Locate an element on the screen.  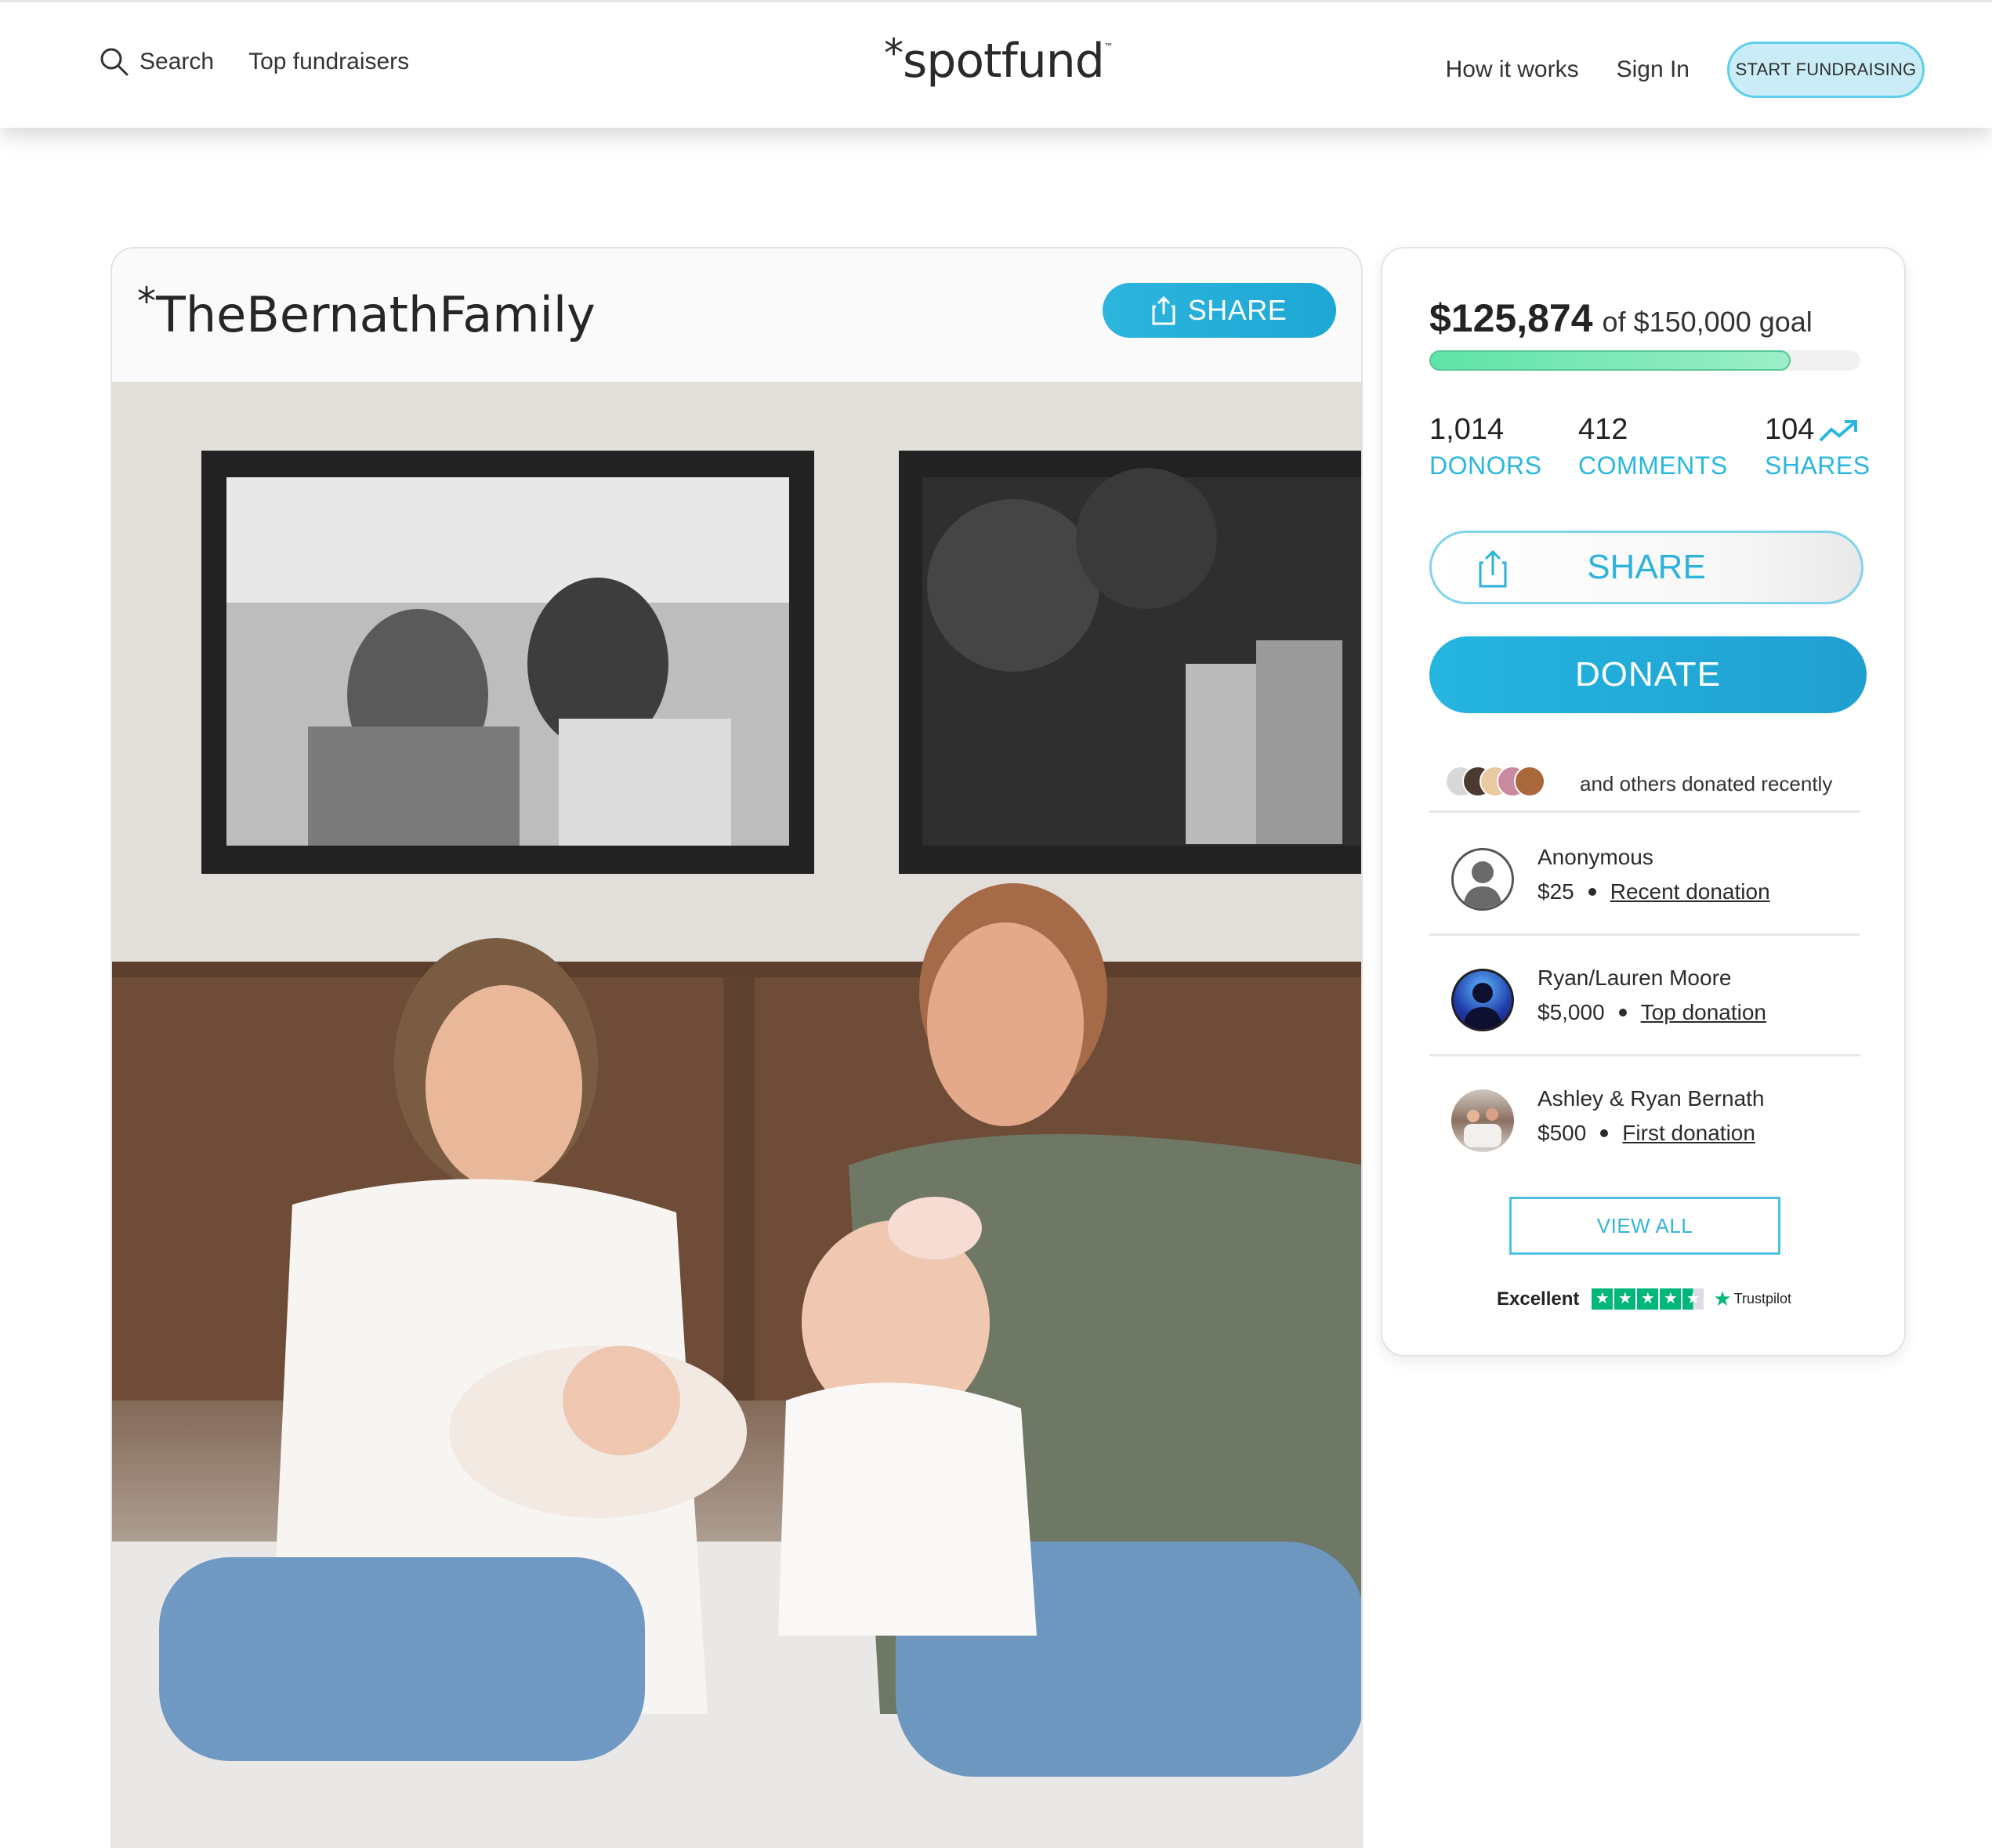
comments-count: 412 is located at coordinates (1603, 430).